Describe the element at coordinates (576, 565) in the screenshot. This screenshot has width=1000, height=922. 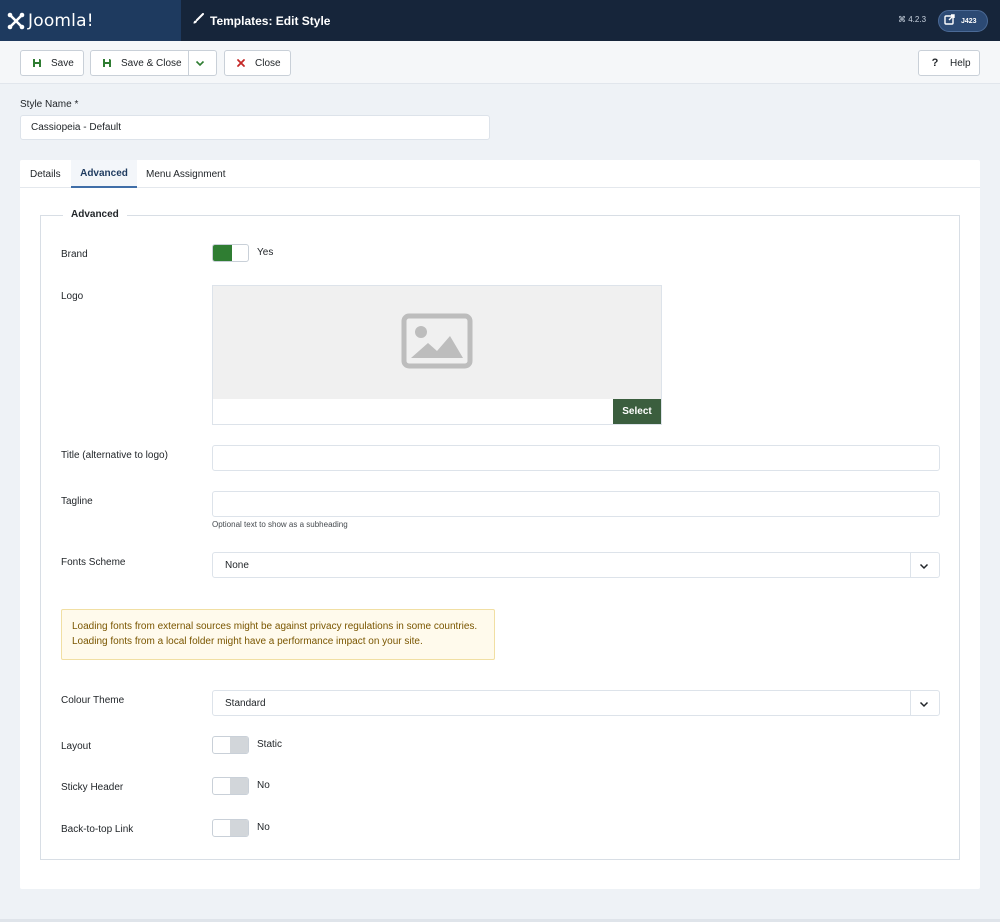
I see `fonts-scheme-select: None` at that location.